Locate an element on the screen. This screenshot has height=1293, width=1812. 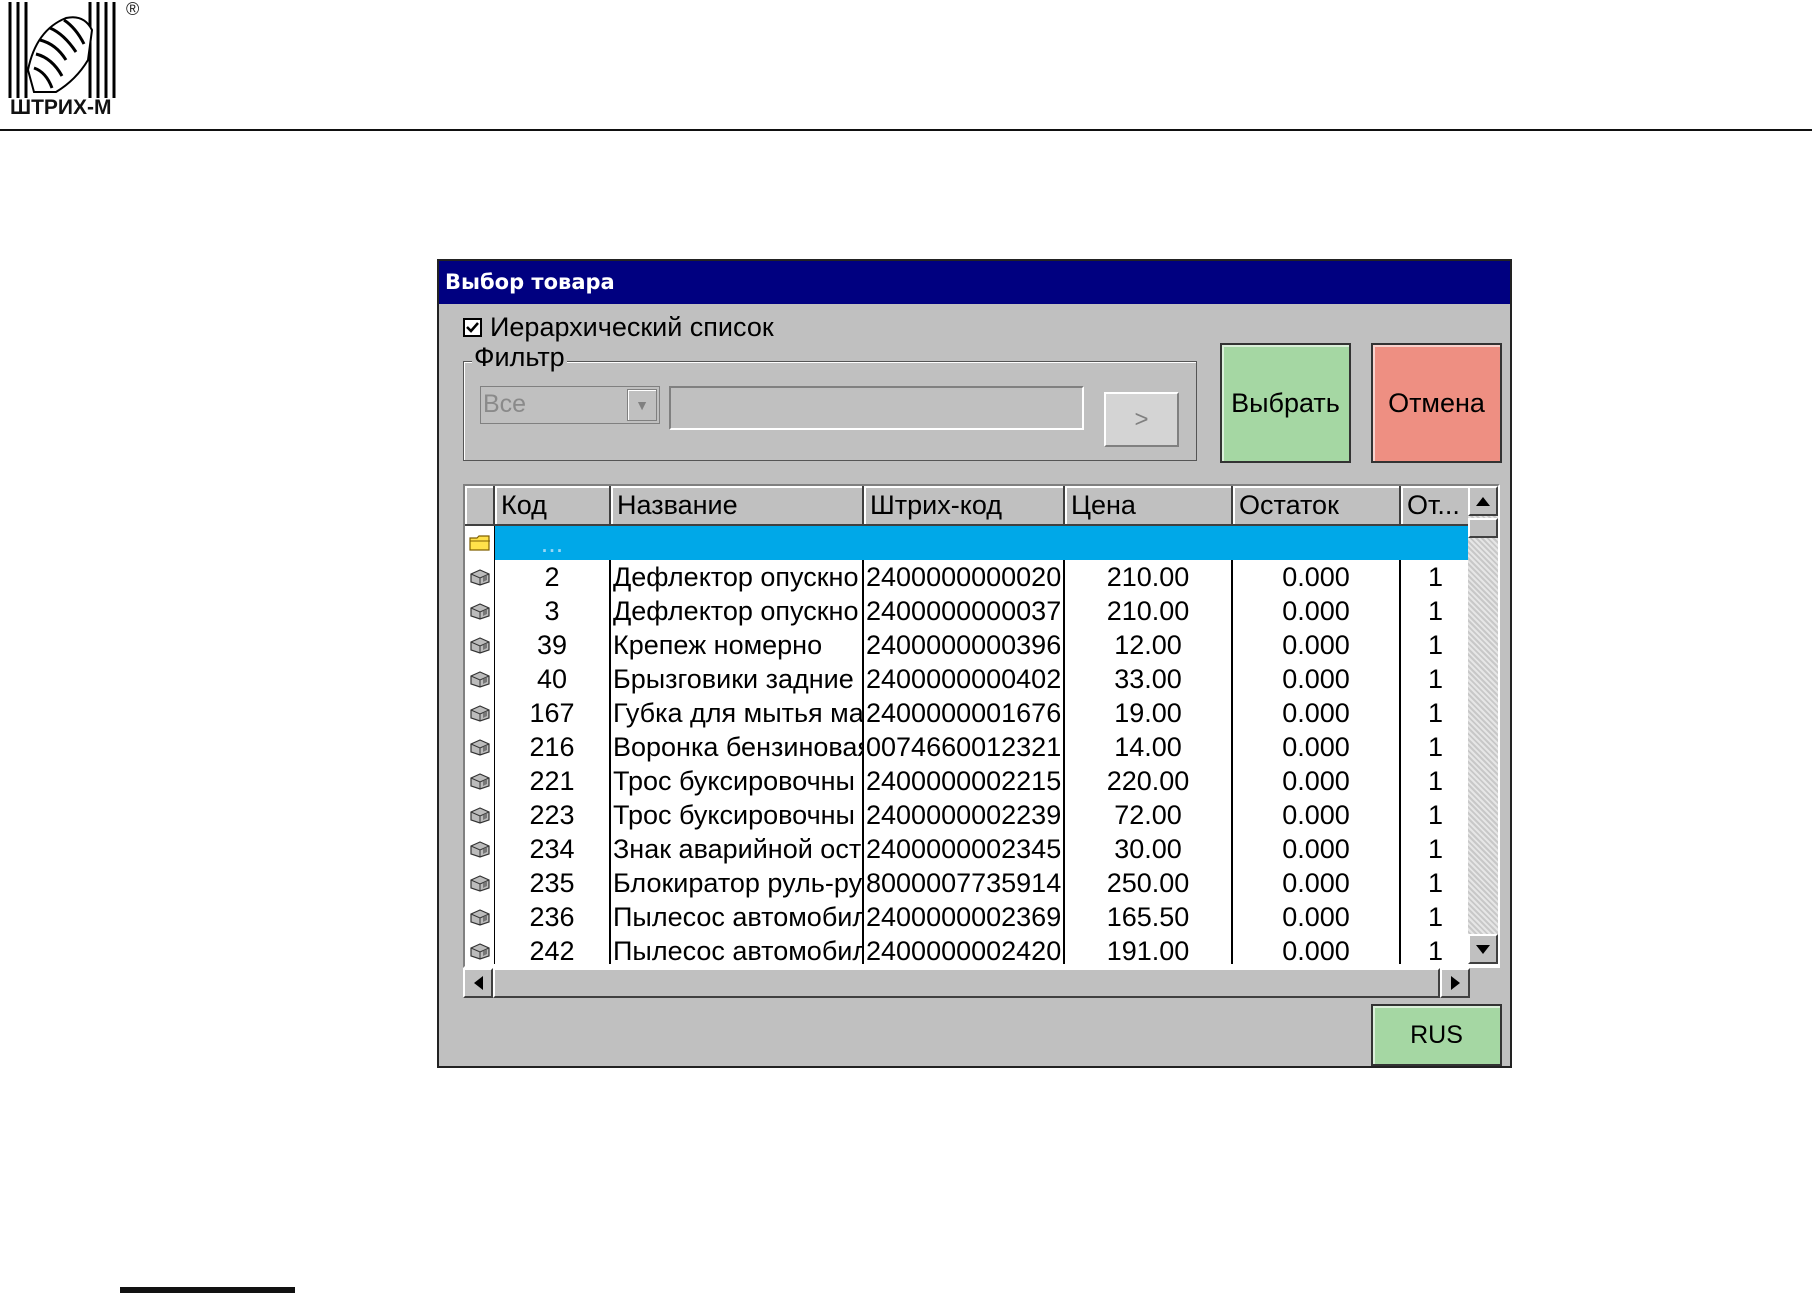
column-header-icon is located at coordinates (480, 506).